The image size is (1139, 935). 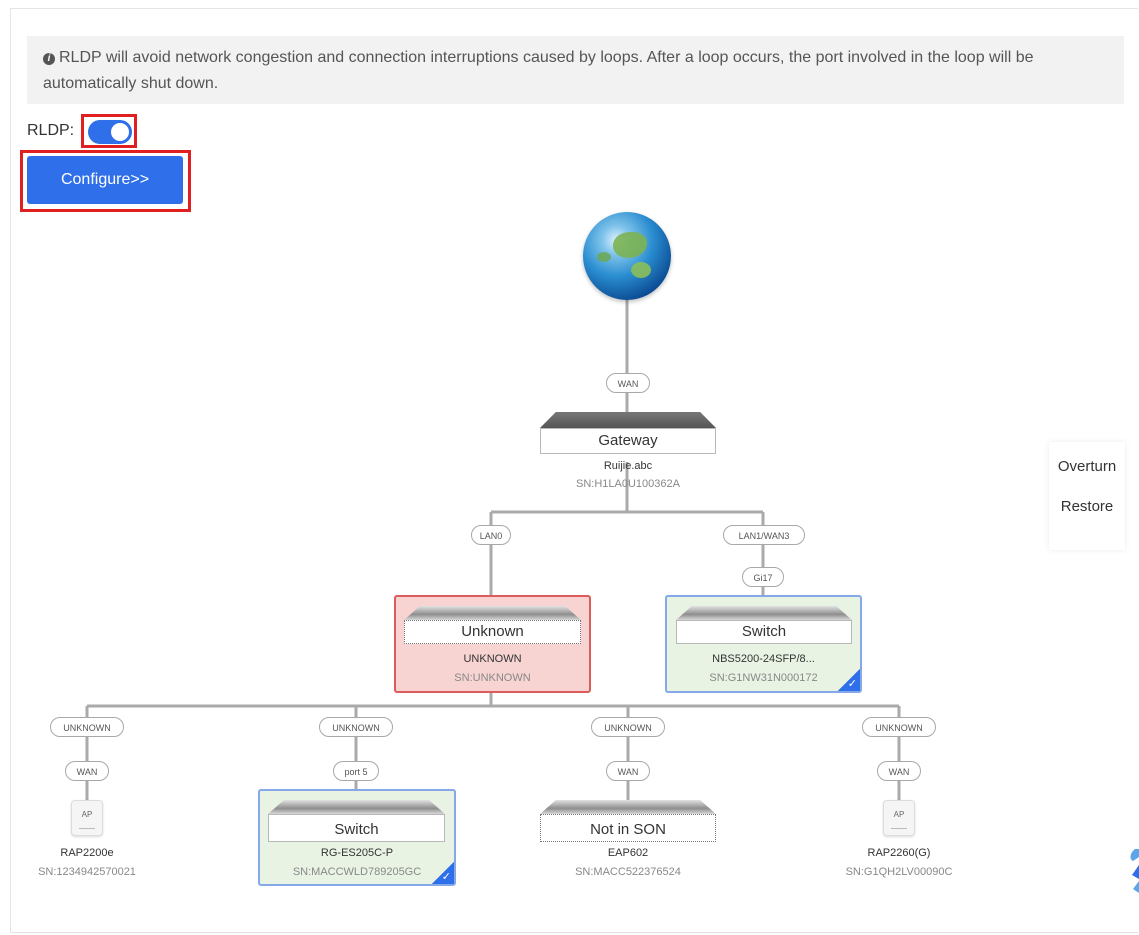 What do you see at coordinates (764, 632) in the screenshot?
I see `switch-device-label: Switch` at bounding box center [764, 632].